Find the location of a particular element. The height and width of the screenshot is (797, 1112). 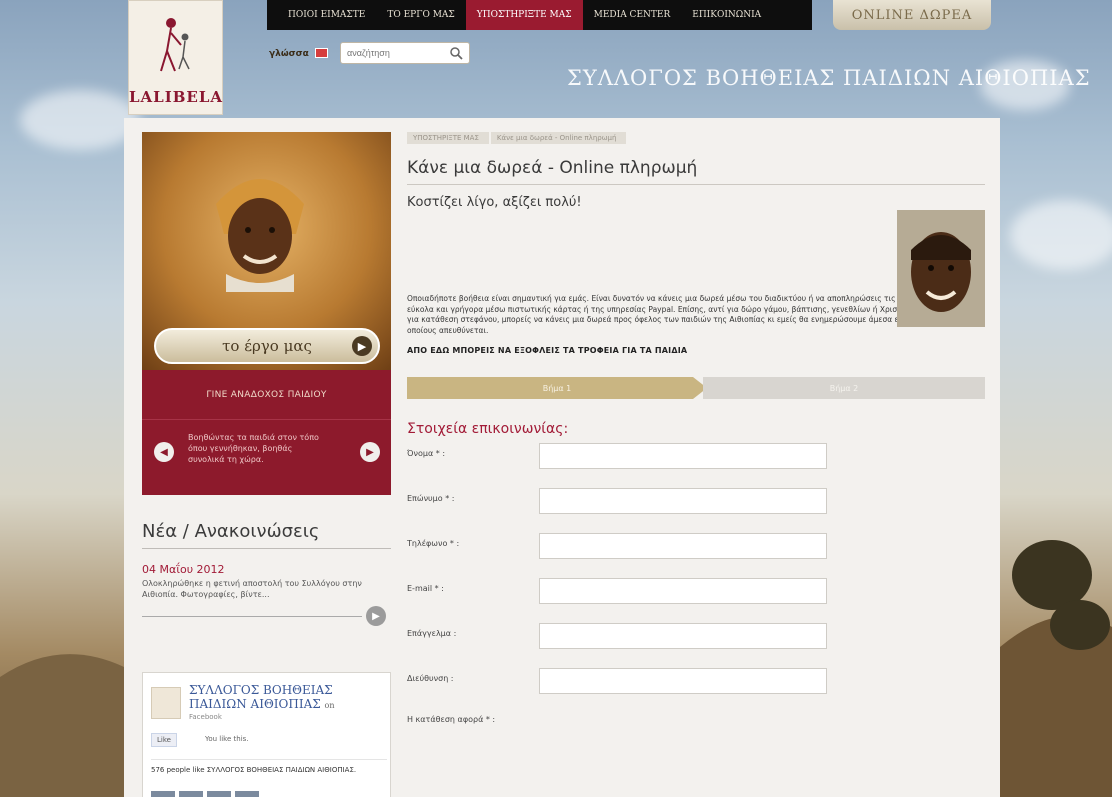

form-row-first-name: Όνομα * : is located at coordinates (696, 461).